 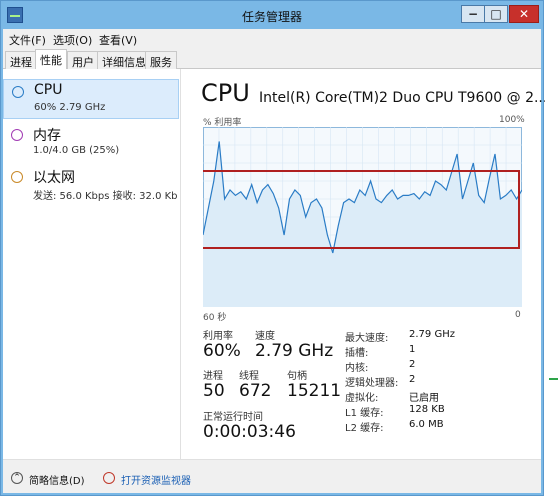 What do you see at coordinates (218, 336) in the screenshot?
I see `utilization-label: 利用率` at bounding box center [218, 336].